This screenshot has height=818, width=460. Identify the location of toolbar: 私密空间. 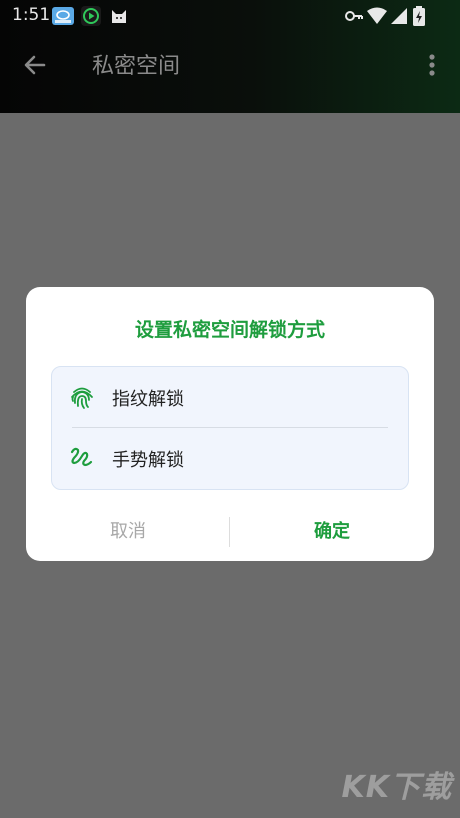
(230, 64).